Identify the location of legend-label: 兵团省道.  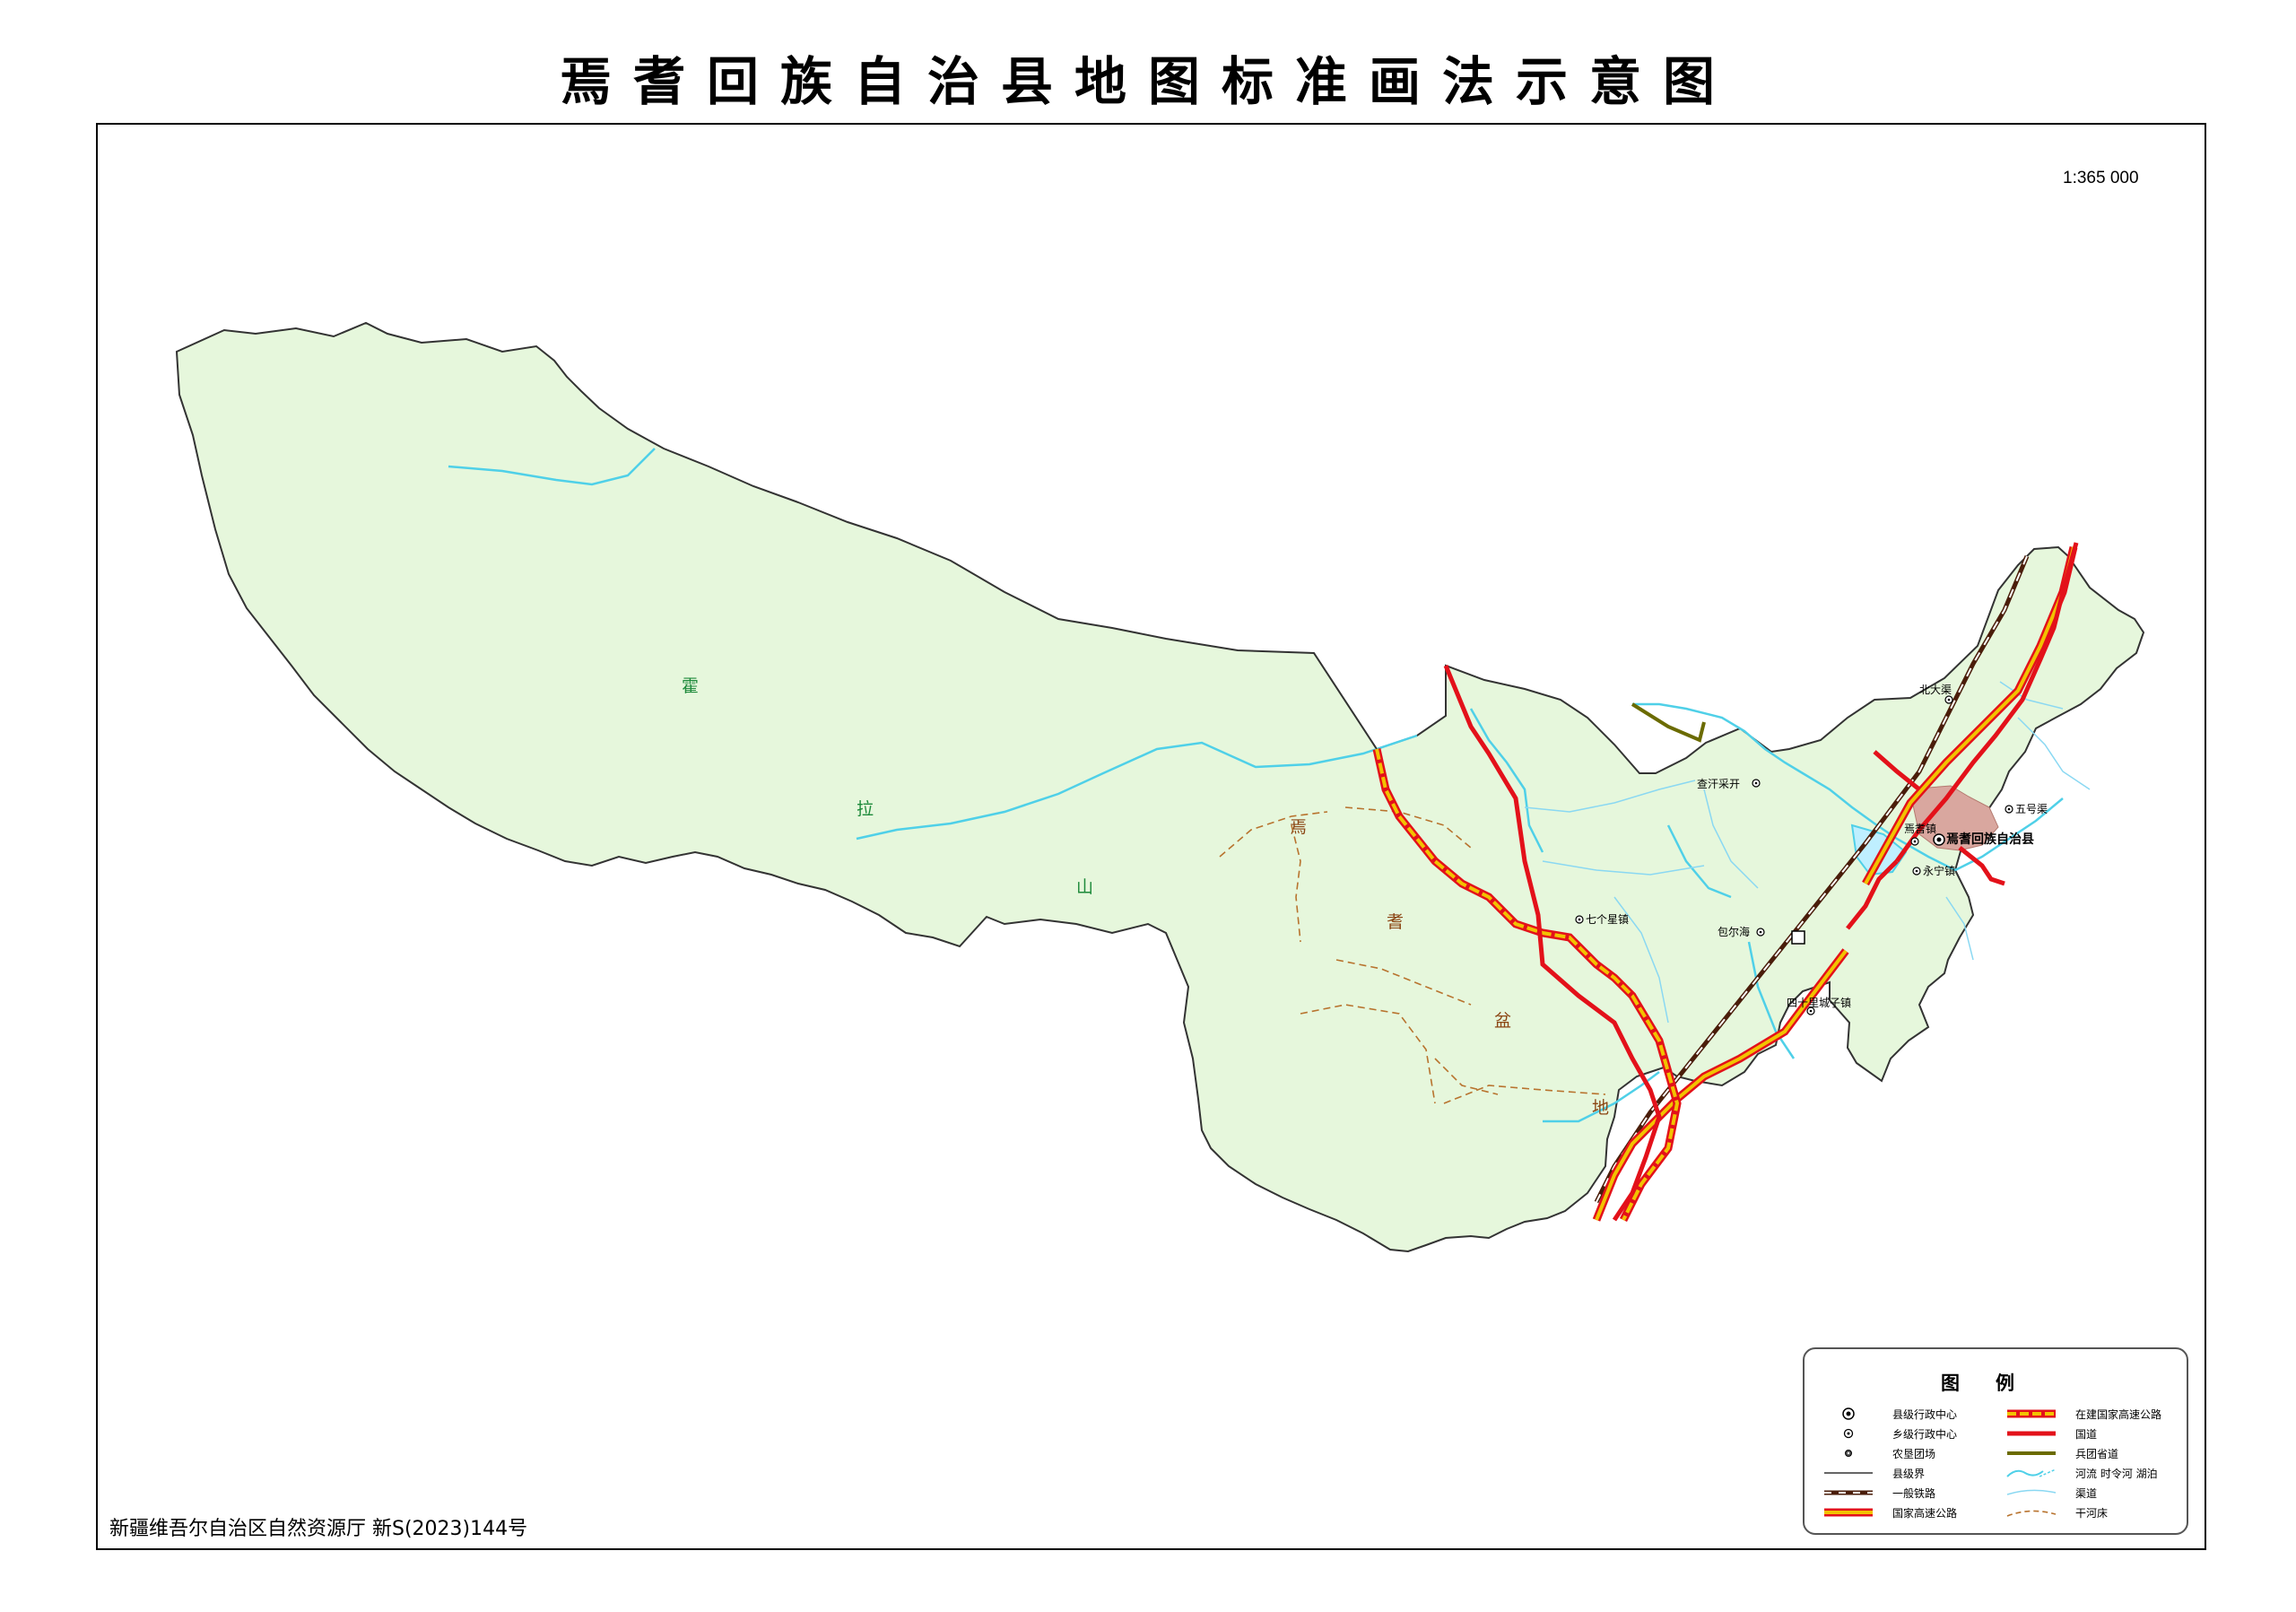
(2097, 1454).